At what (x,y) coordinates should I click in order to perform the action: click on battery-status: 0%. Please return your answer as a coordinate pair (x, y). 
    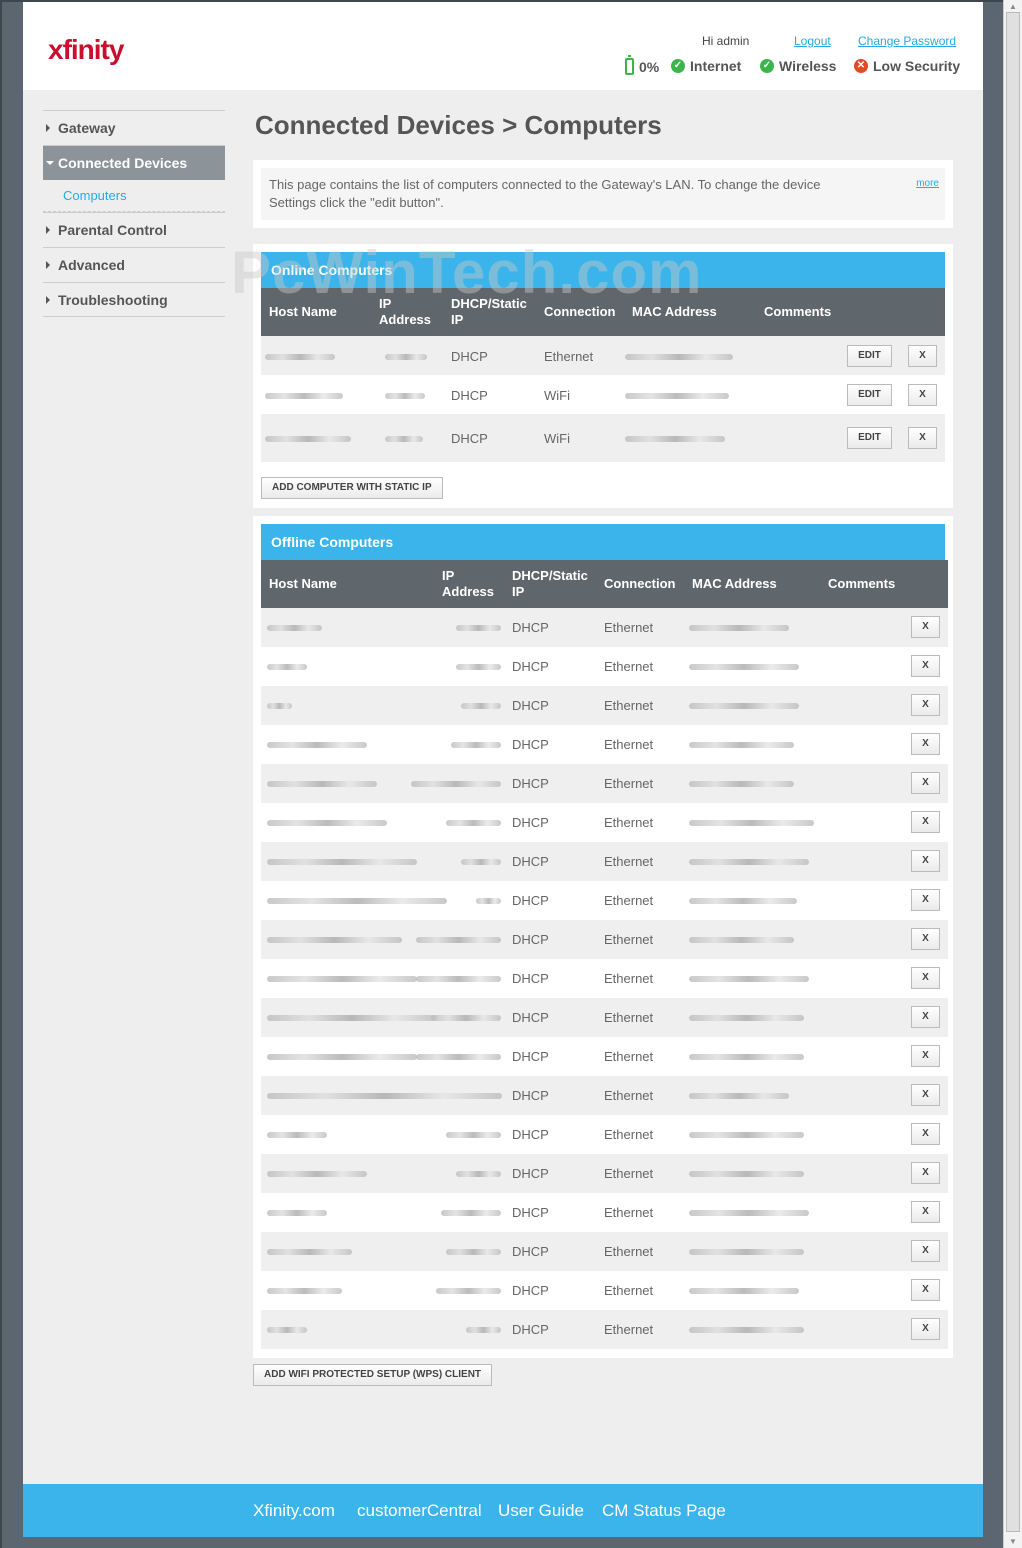
    Looking at the image, I should click on (642, 65).